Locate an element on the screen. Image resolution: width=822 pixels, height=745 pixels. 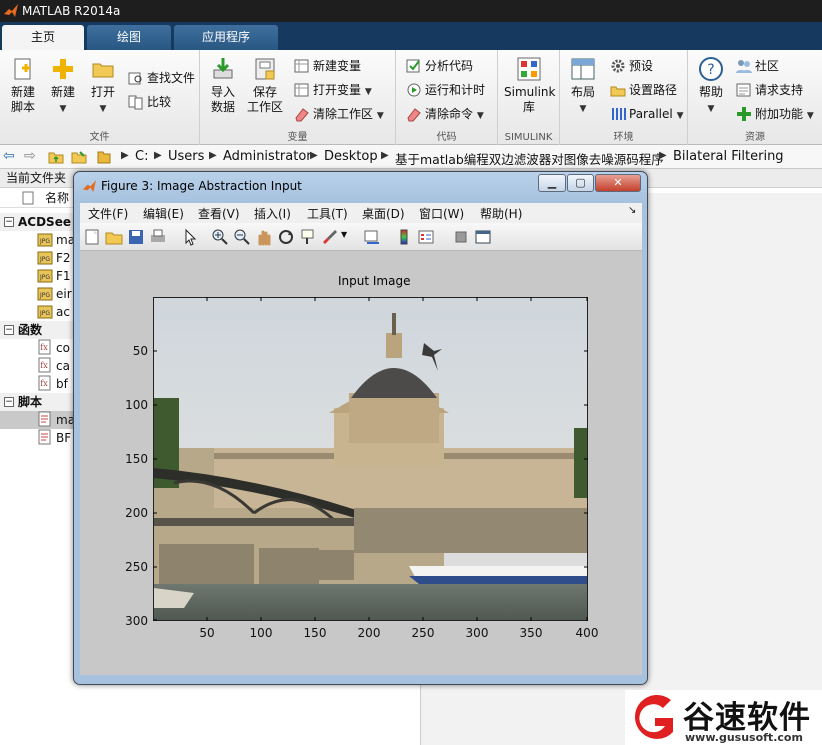
section-functions: − 函数 is located at coordinates (40, 330).